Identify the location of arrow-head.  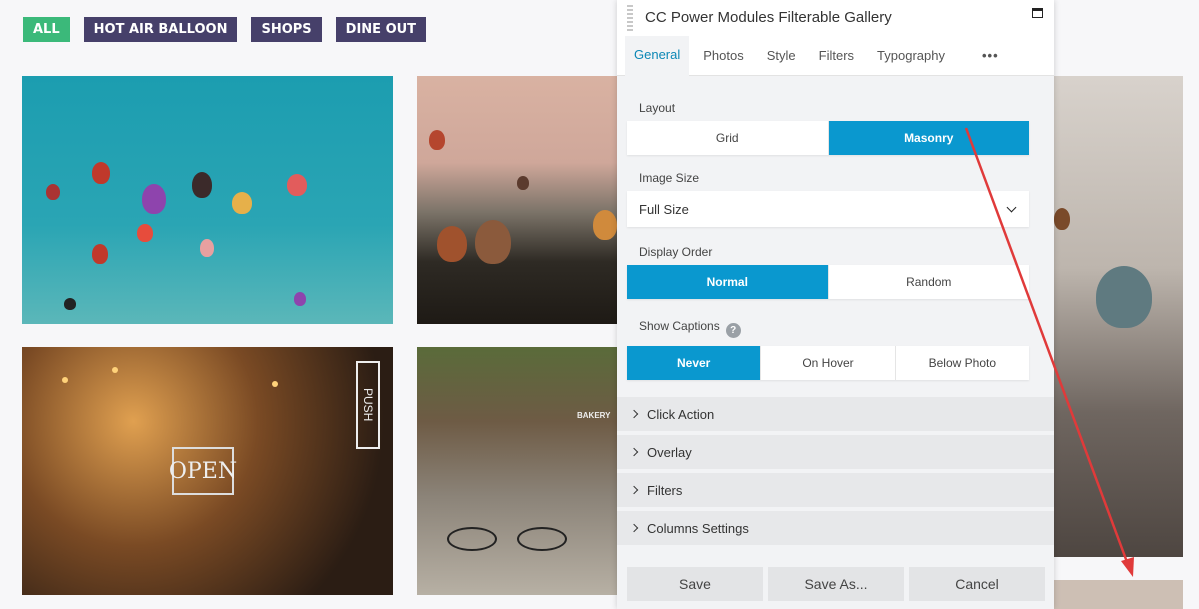
(1127, 567).